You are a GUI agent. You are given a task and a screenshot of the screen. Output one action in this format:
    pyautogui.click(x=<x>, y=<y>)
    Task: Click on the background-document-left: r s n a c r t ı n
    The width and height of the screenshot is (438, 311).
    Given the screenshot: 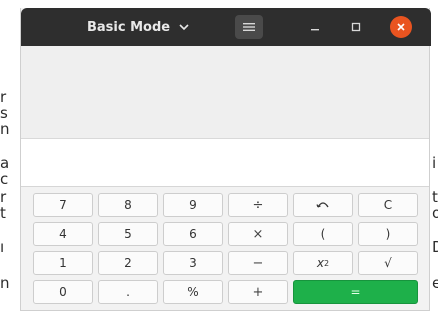 What is the action you would take?
    pyautogui.click(x=10, y=155)
    